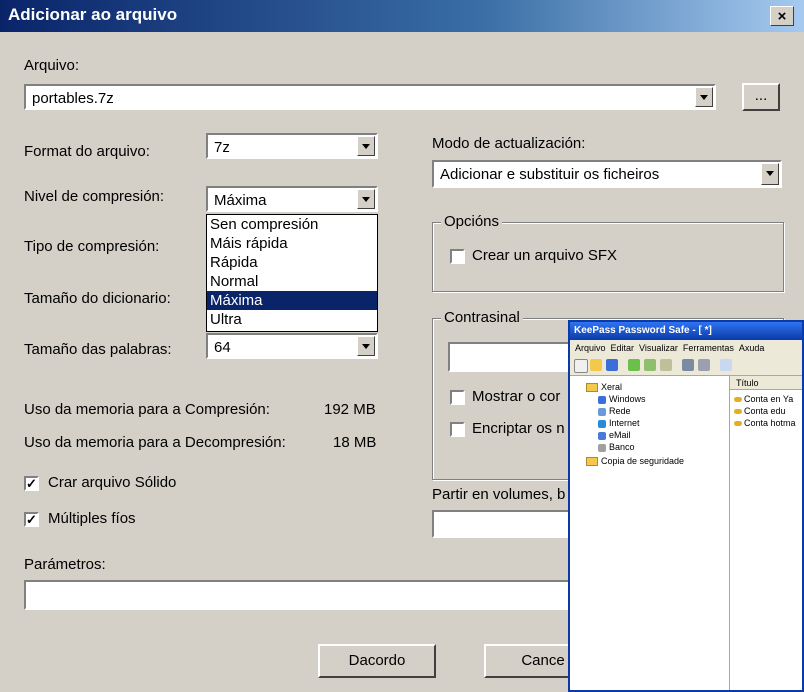  I want to click on method-label: Tipo de compresión:, so click(92, 246).